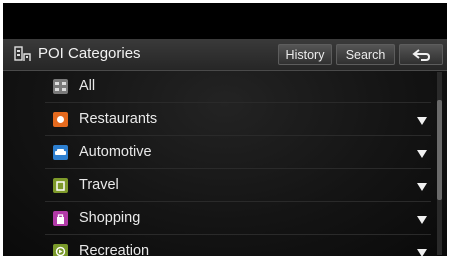  What do you see at coordinates (115, 152) in the screenshot?
I see `category-label: Automotive` at bounding box center [115, 152].